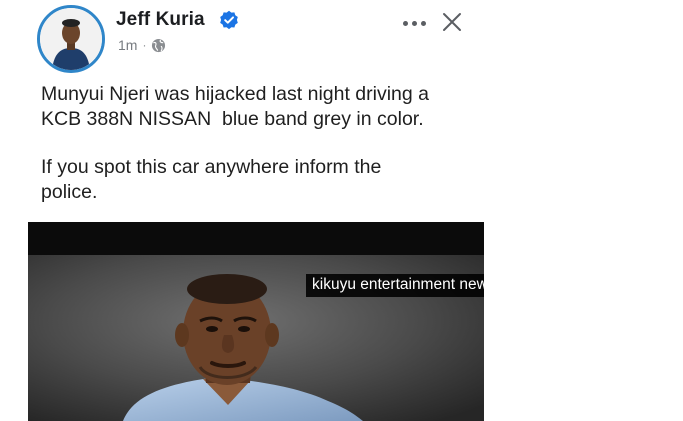  What do you see at coordinates (158, 45) in the screenshot?
I see `globe-icon` at bounding box center [158, 45].